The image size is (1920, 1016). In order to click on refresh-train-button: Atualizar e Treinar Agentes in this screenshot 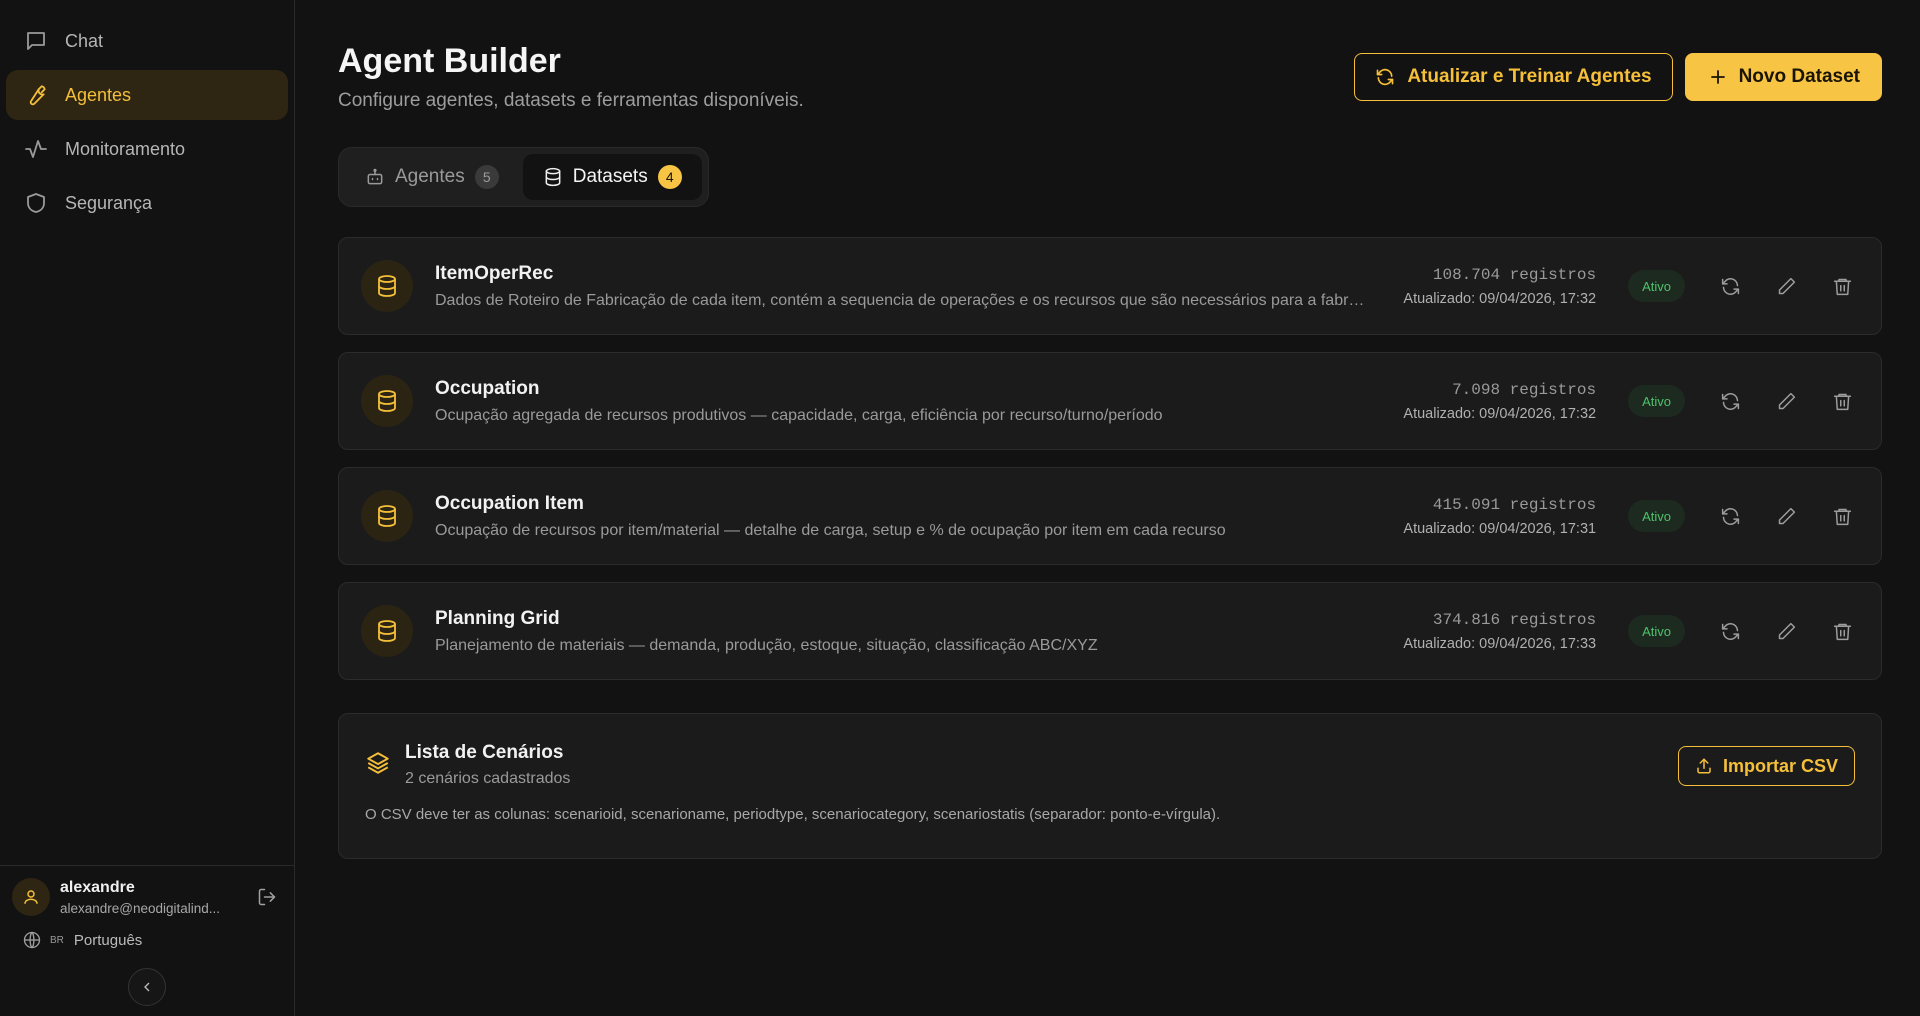, I will do `click(1513, 77)`.